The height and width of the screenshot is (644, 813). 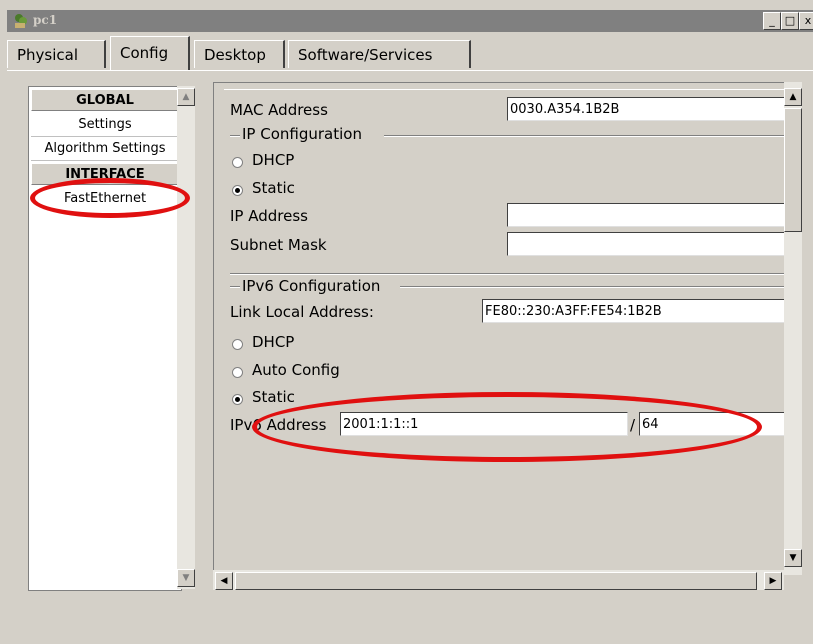 What do you see at coordinates (773, 581) in the screenshot?
I see `scroll-right-icon: ▶` at bounding box center [773, 581].